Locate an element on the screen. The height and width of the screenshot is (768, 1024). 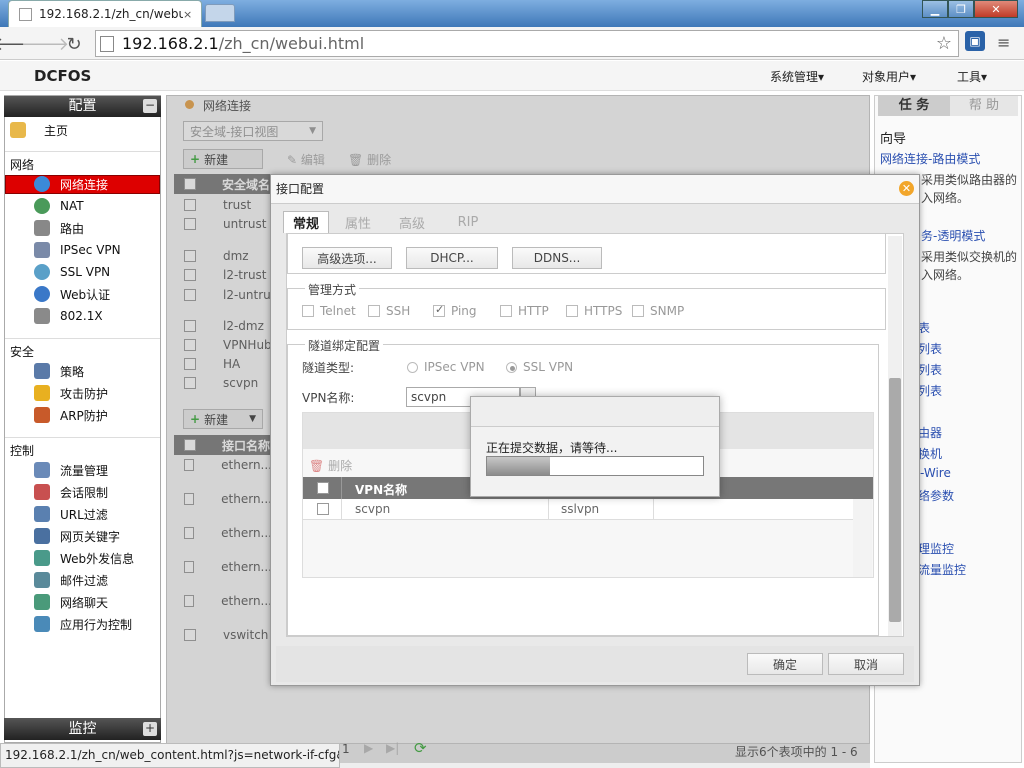
ok-button: 确定 is located at coordinates (785, 664).